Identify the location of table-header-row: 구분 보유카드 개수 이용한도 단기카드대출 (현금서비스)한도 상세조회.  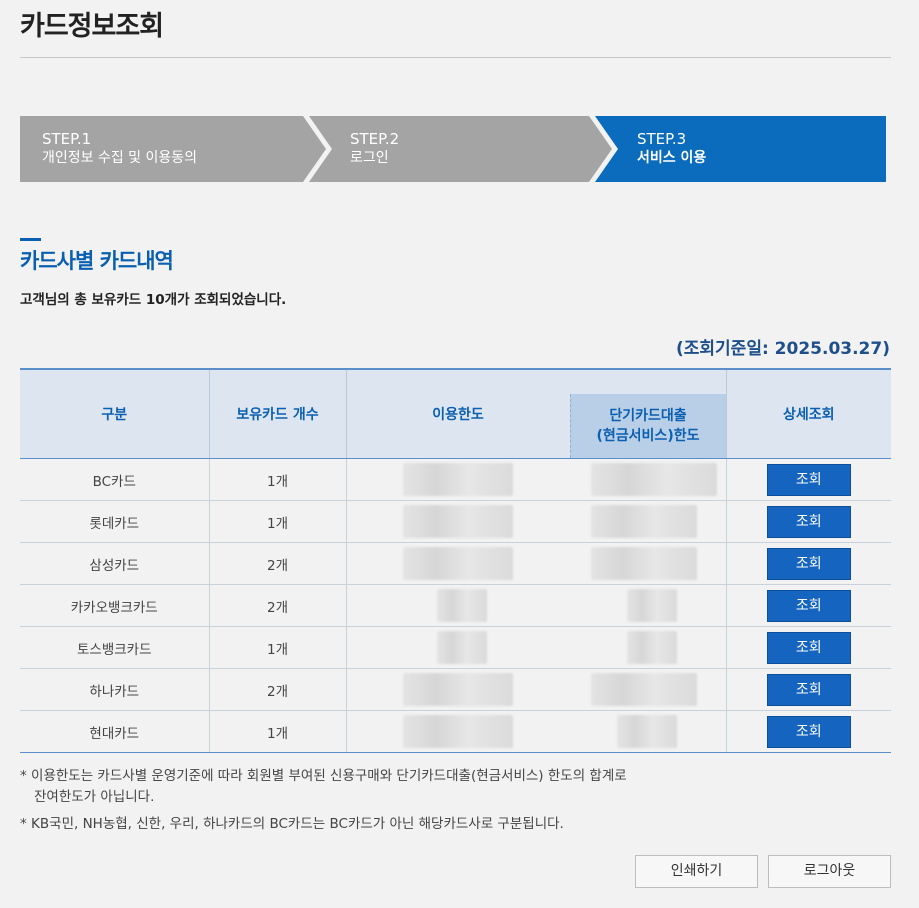
(455, 413).